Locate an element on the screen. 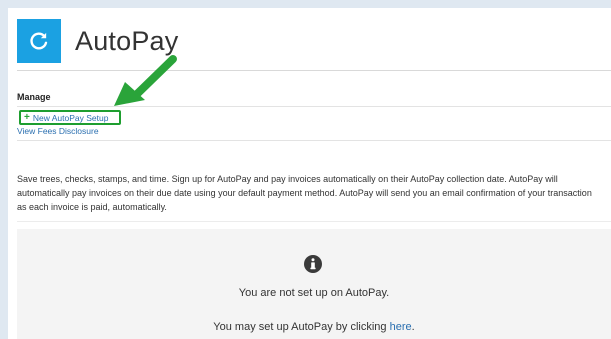 Image resolution: width=611 pixels, height=339 pixels. description-divider is located at coordinates (314, 221).